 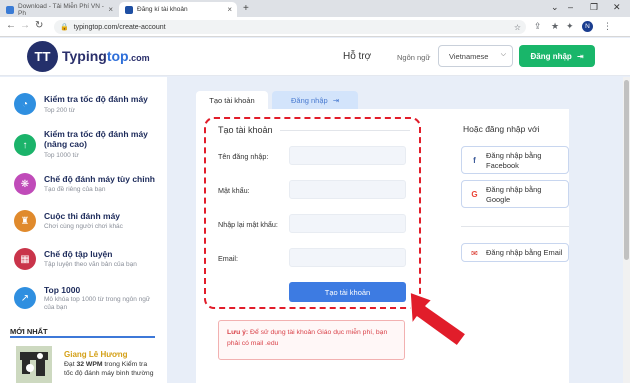 I want to click on annotation-arrow-icon, so click(x=438, y=319).